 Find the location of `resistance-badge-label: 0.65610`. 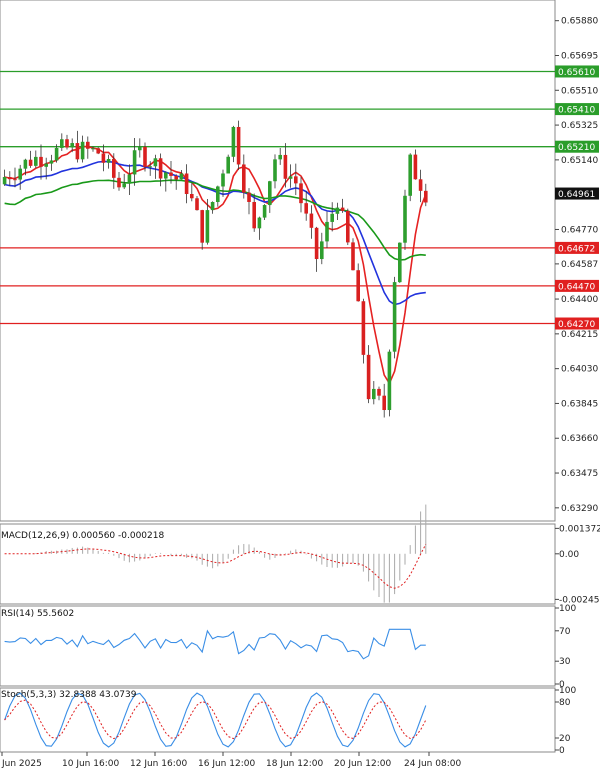

resistance-badge-label: 0.65610 is located at coordinates (576, 73).